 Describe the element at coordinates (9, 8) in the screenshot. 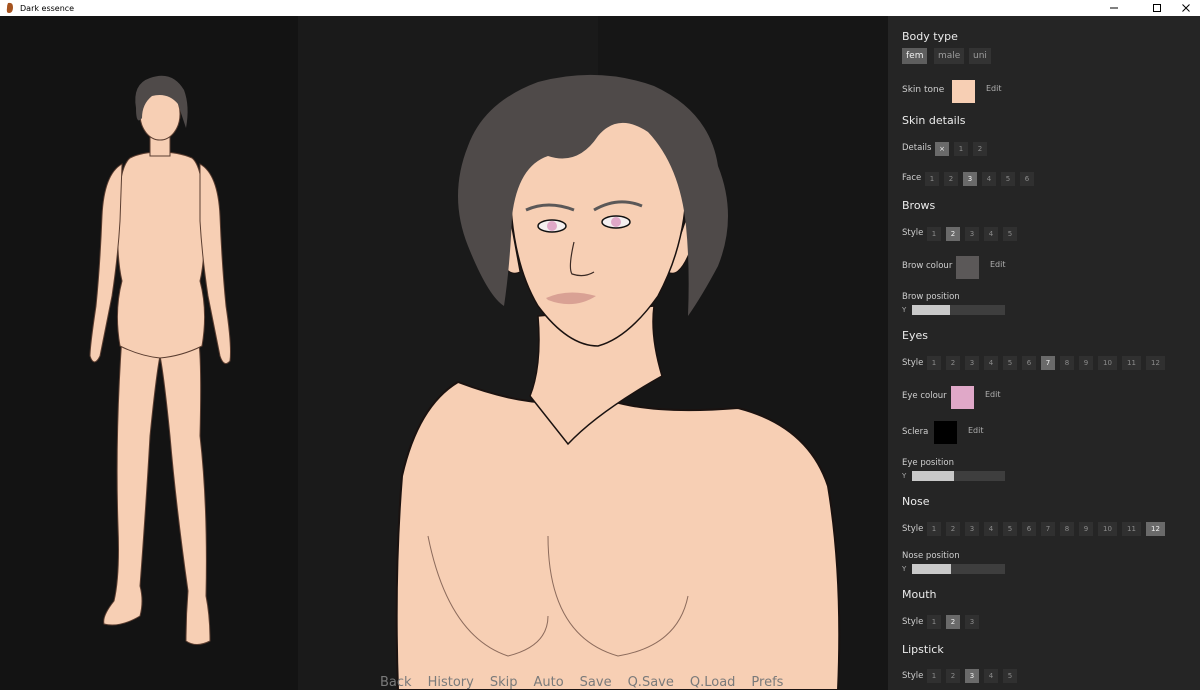

I see `app-icon` at that location.